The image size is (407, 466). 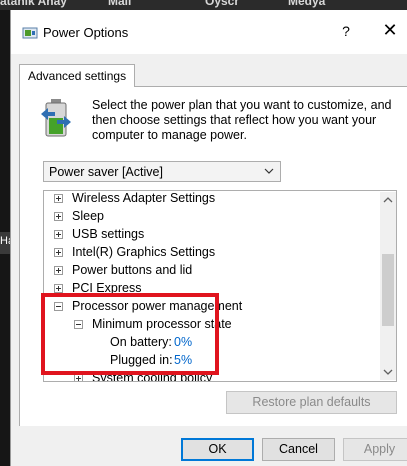 I want to click on restore-plan-defaults-button: Restore plan defaults, so click(x=311, y=402).